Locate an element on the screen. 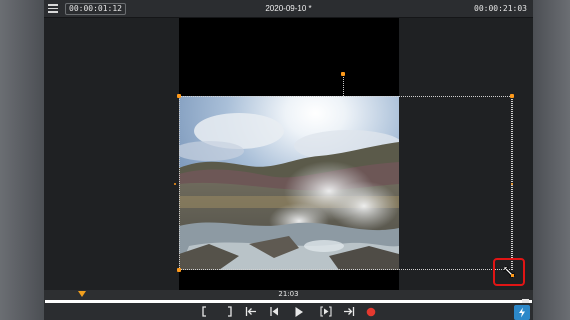 The height and width of the screenshot is (320, 570). go-to-start-button is located at coordinates (251, 311).